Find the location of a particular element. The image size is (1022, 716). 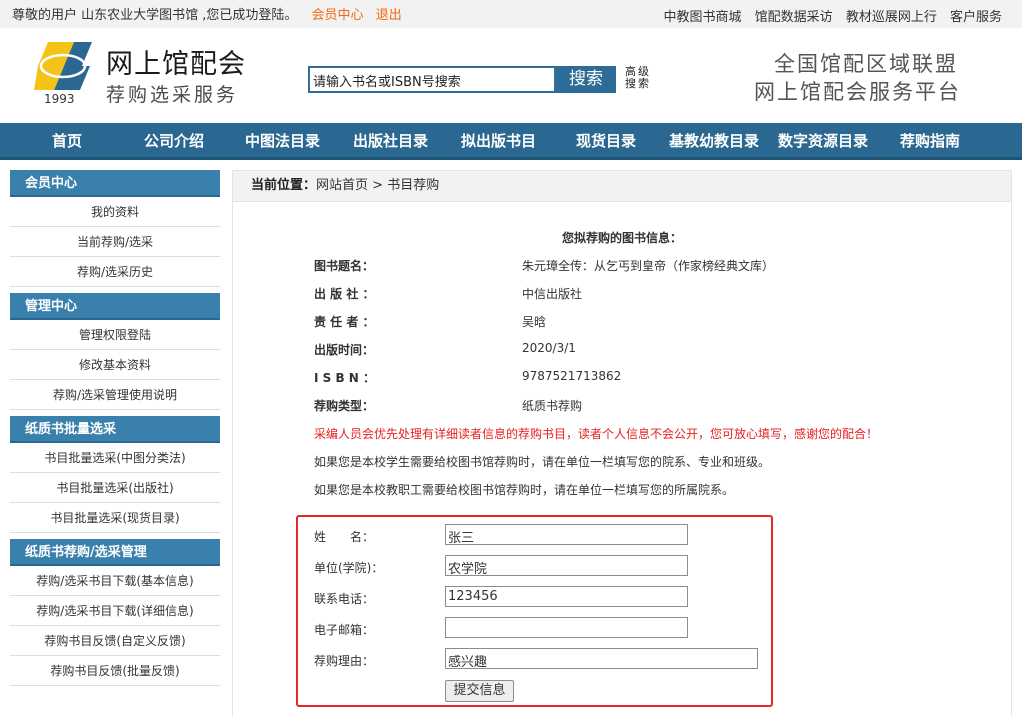

unit-label: 单位(学院)： is located at coordinates (349, 568).